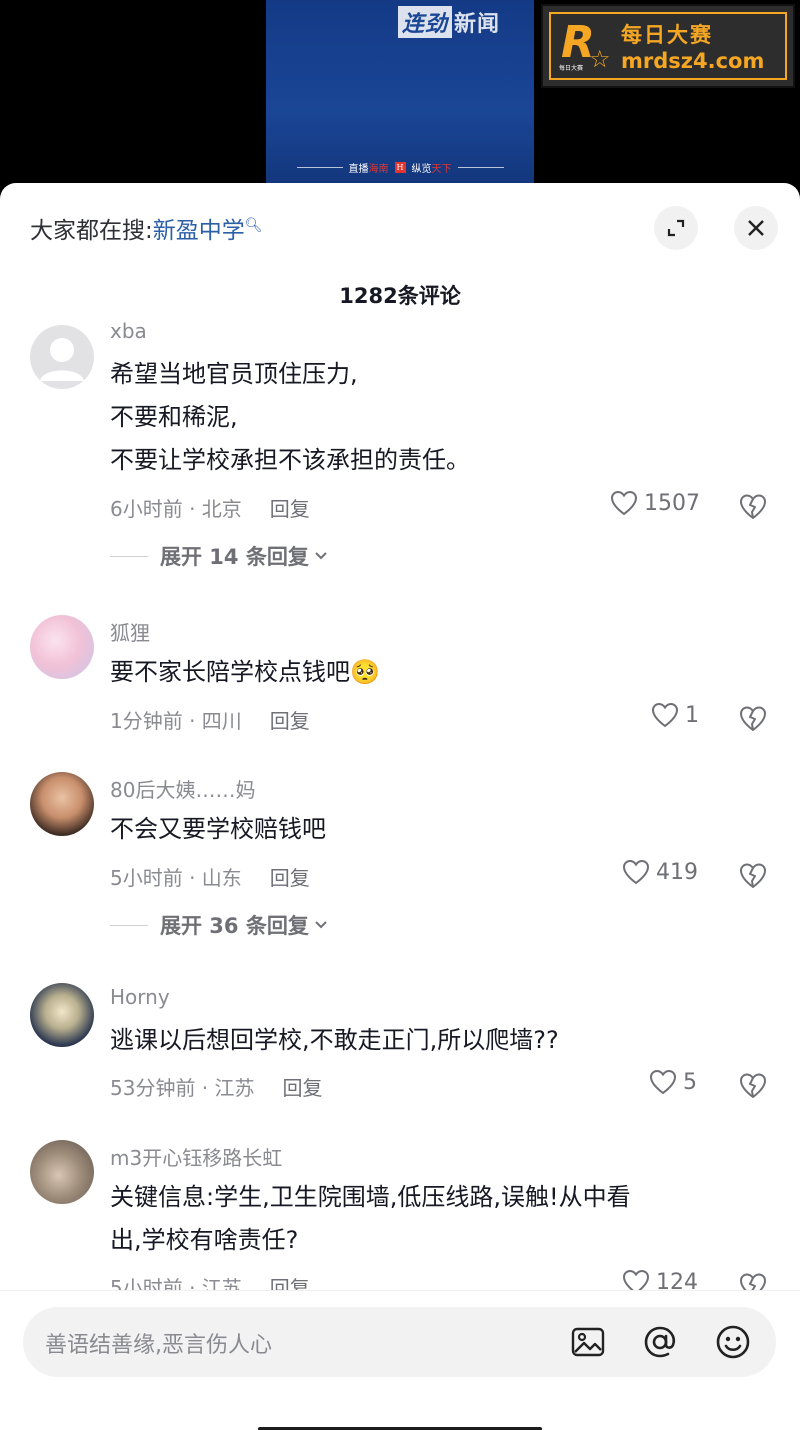  Describe the element at coordinates (210, 721) in the screenshot. I see `comment-meta: 1分钟前 · 四川 回复` at that location.